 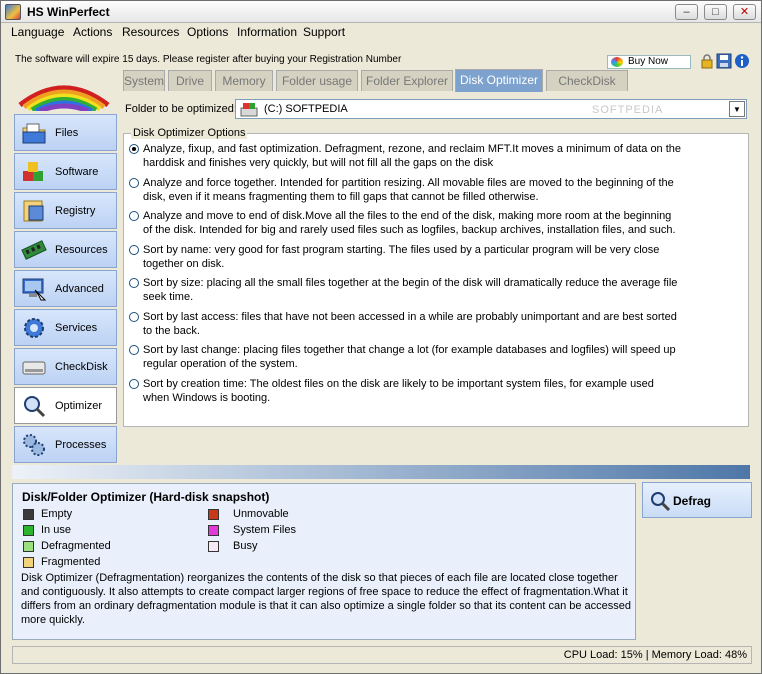 I want to click on sidebar-item-label: Processes, so click(x=81, y=445).